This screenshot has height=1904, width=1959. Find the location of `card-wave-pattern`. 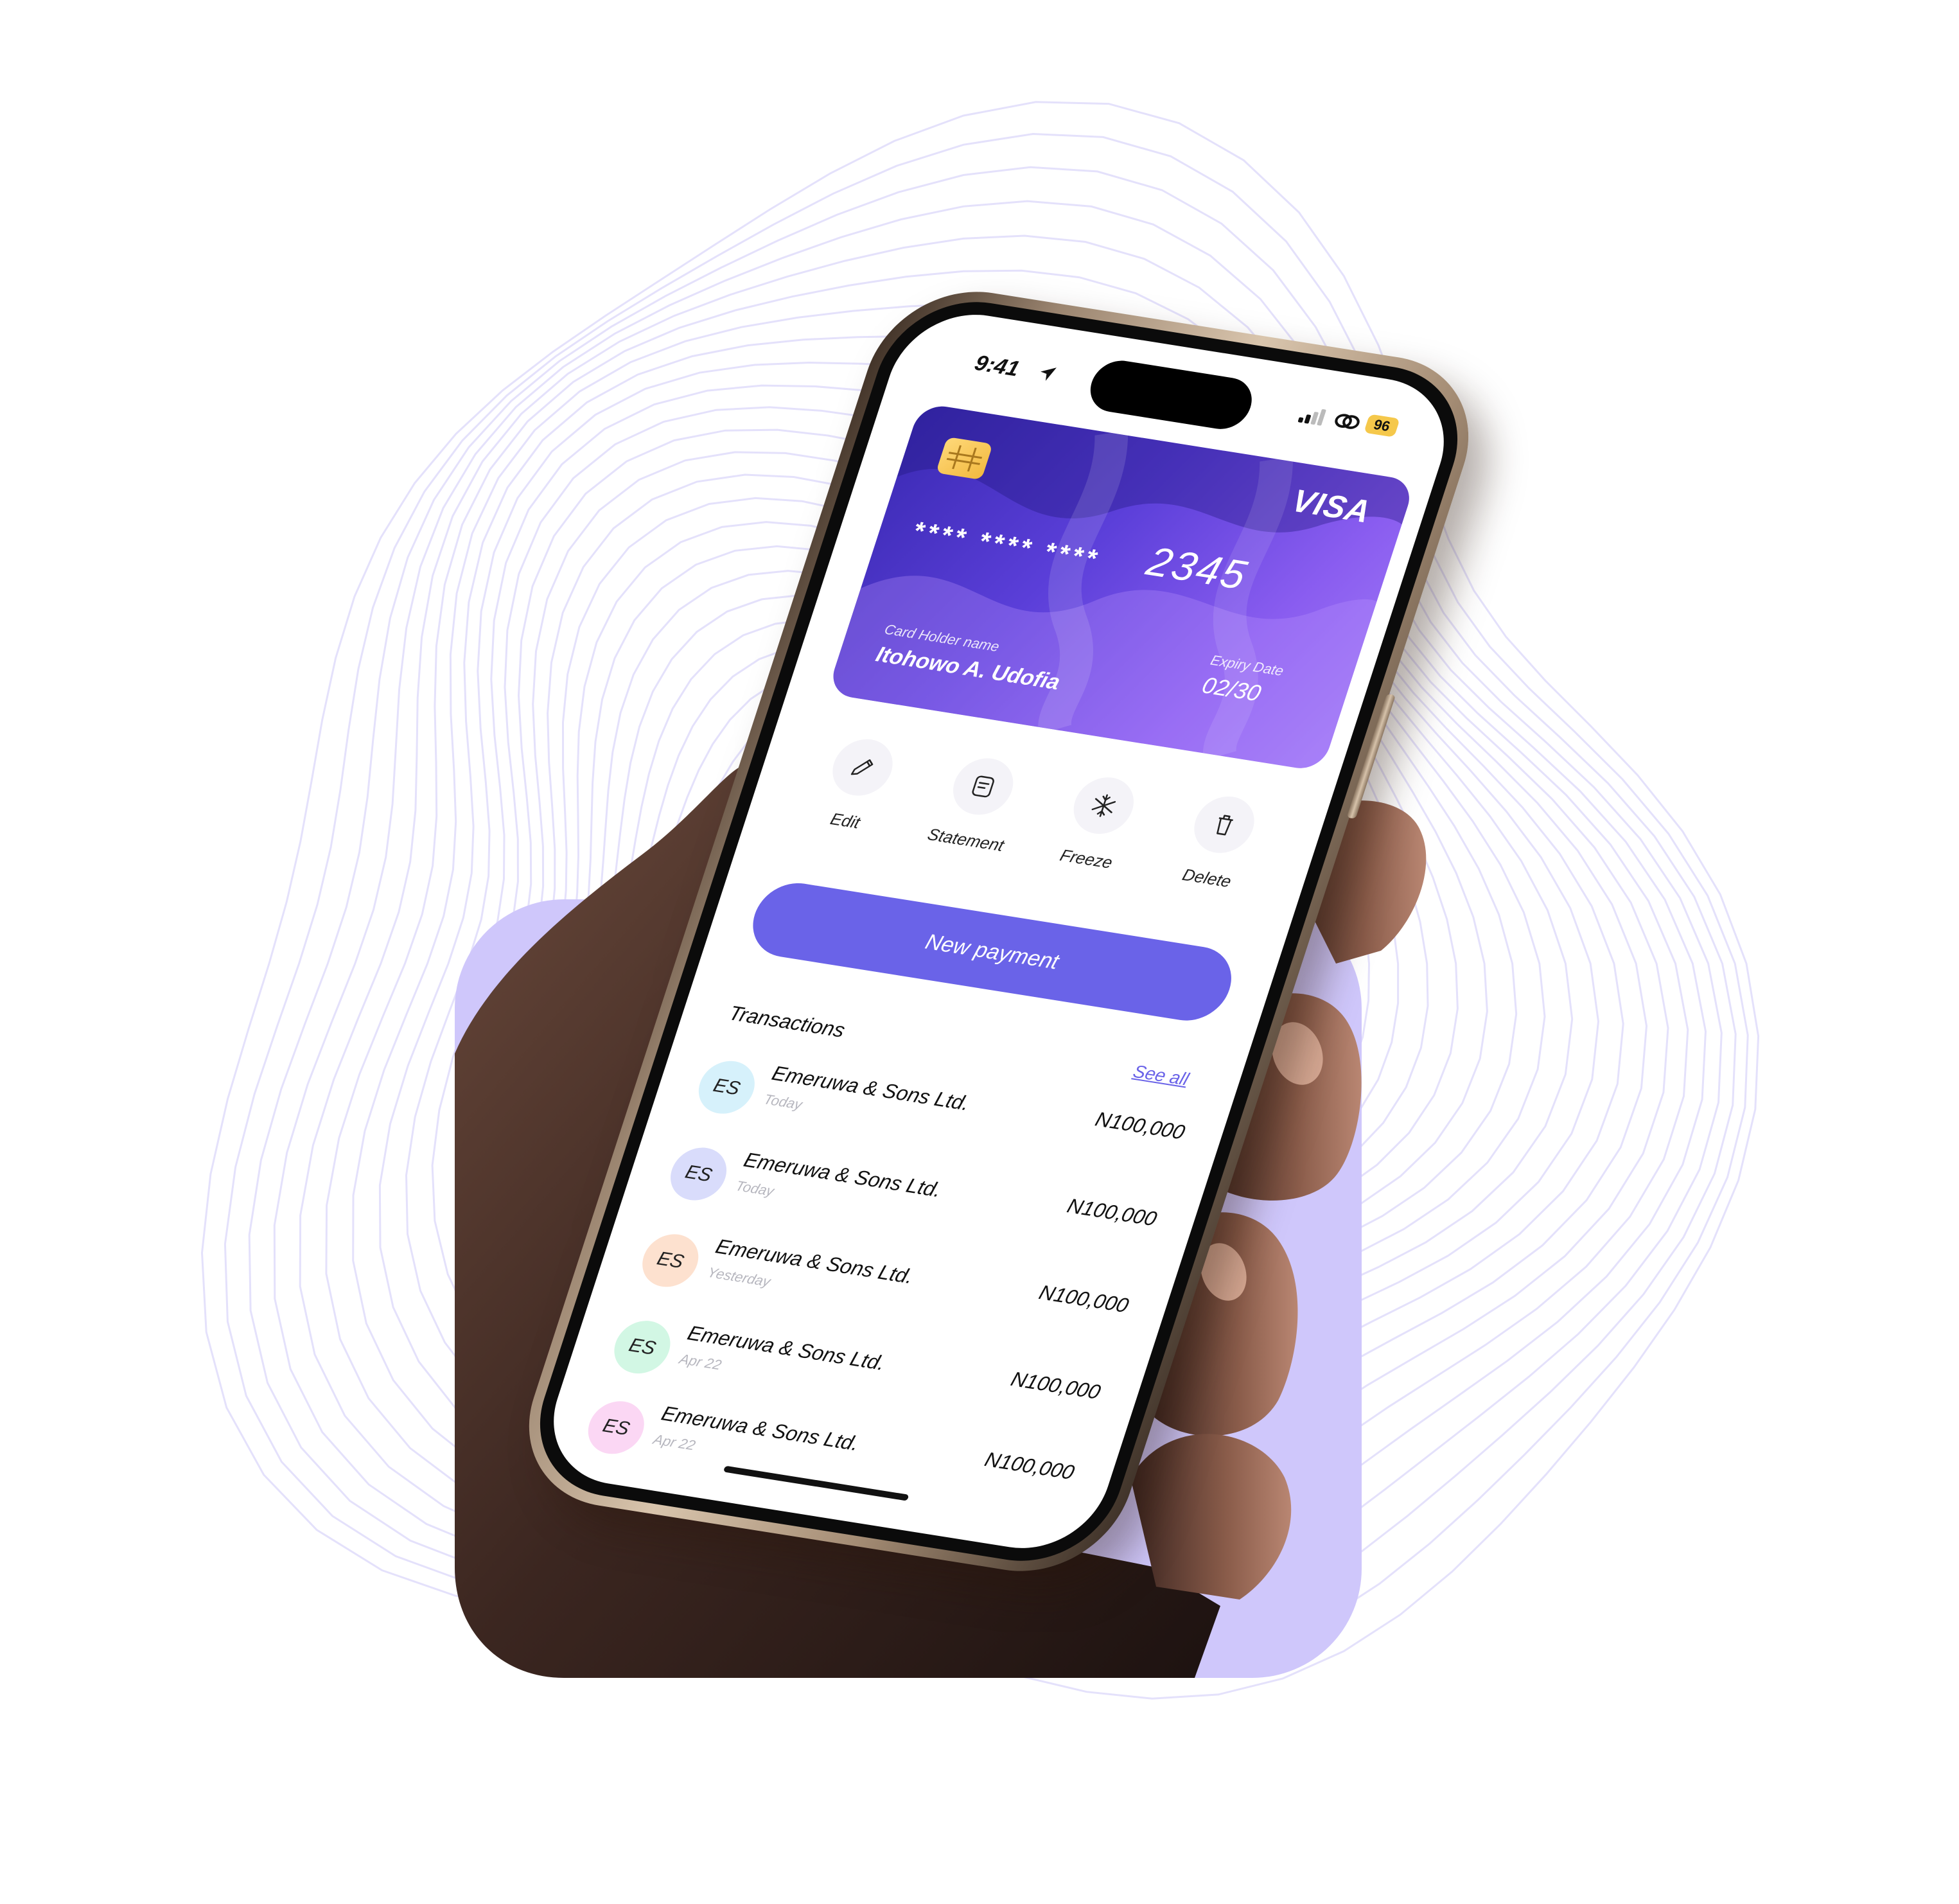

card-wave-pattern is located at coordinates (1121, 587).